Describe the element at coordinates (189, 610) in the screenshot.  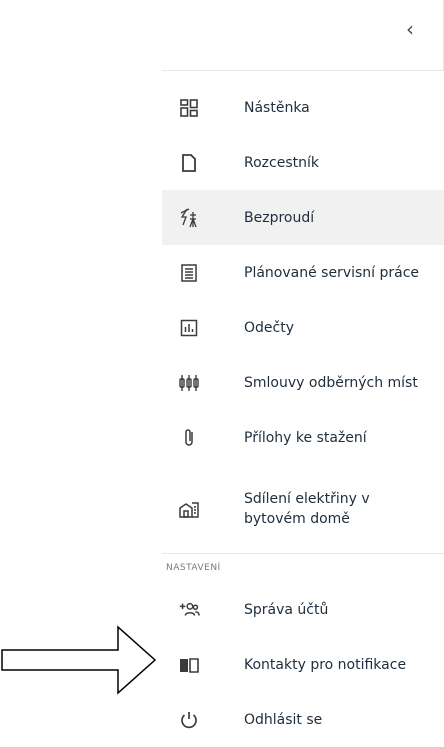
I see `add-users-icon` at that location.